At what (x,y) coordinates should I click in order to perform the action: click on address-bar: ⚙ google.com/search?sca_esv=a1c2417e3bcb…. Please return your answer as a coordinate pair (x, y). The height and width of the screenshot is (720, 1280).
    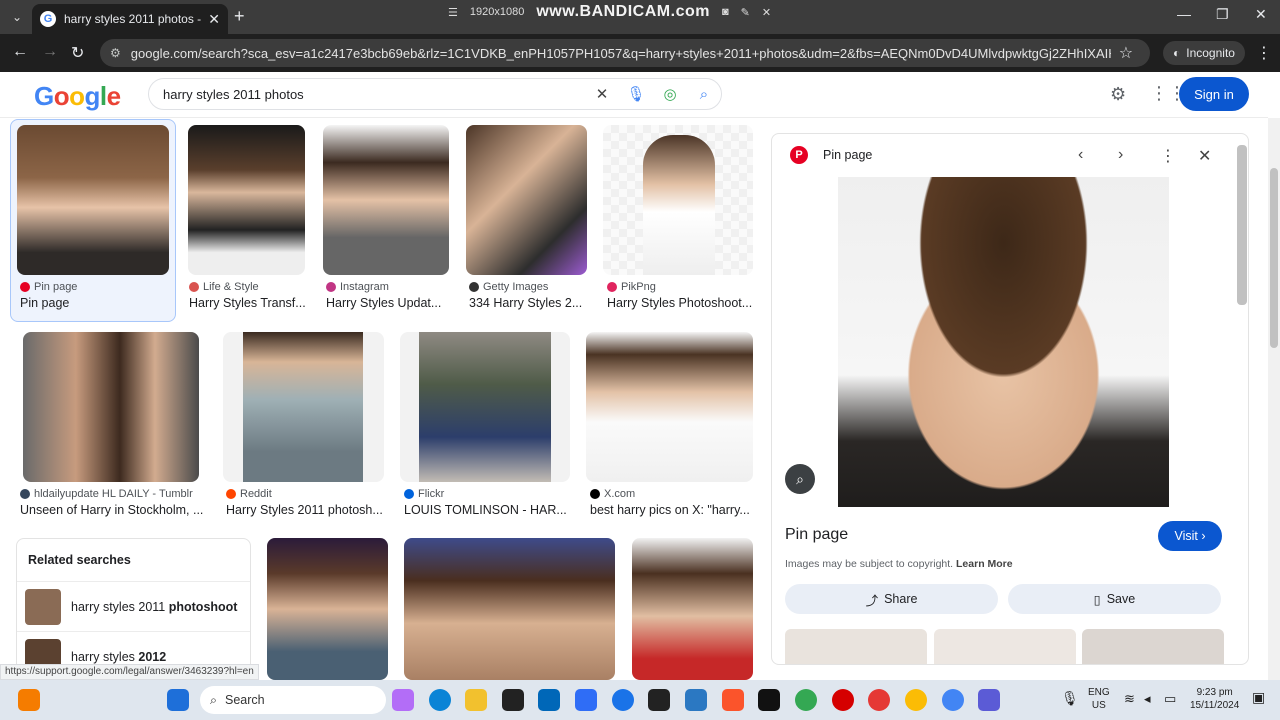
    Looking at the image, I should click on (625, 53).